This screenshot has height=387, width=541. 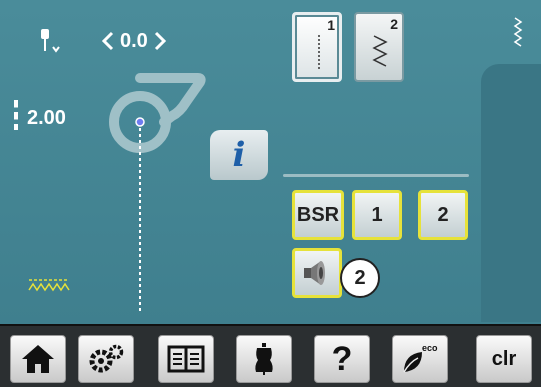 What do you see at coordinates (318, 215) in the screenshot?
I see `bsr-button: BSR` at bounding box center [318, 215].